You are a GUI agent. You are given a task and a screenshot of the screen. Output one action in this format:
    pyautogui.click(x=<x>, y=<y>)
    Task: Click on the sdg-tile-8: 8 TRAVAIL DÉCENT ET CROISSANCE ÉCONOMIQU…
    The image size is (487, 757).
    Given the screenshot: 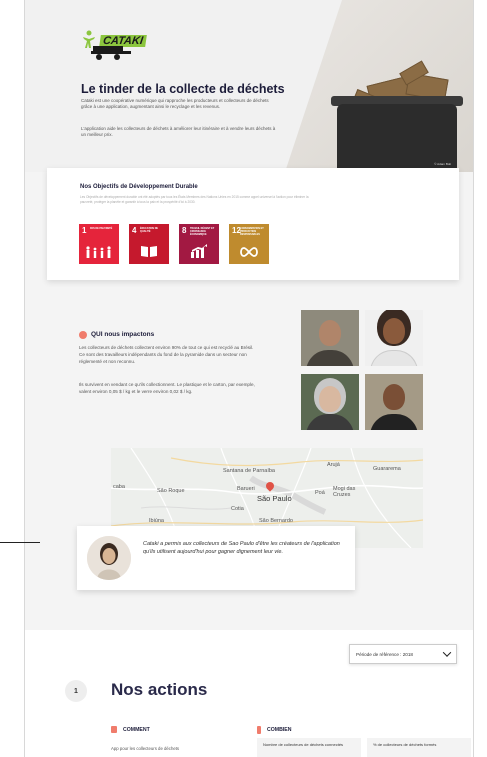 What is the action you would take?
    pyautogui.click(x=199, y=244)
    